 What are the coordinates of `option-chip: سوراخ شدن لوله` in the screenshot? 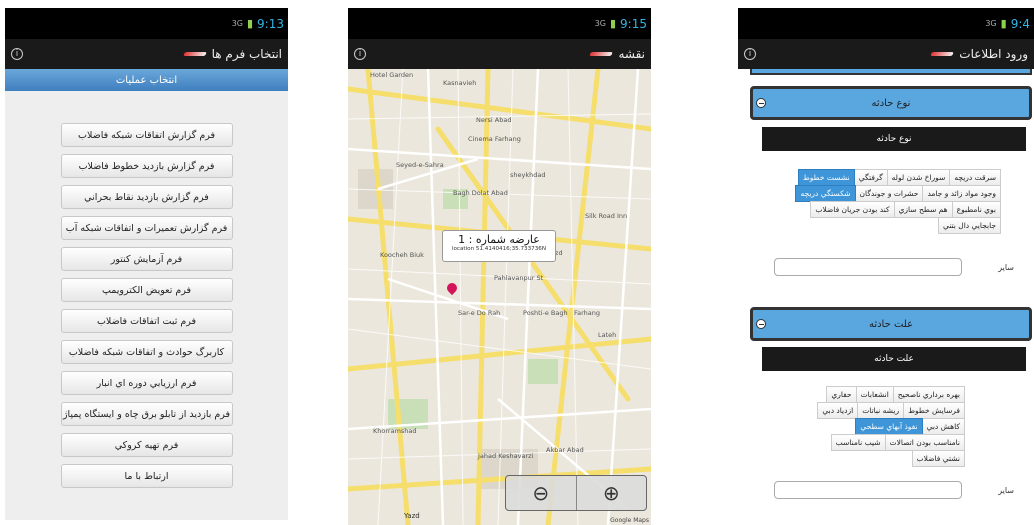 It's located at (918, 177).